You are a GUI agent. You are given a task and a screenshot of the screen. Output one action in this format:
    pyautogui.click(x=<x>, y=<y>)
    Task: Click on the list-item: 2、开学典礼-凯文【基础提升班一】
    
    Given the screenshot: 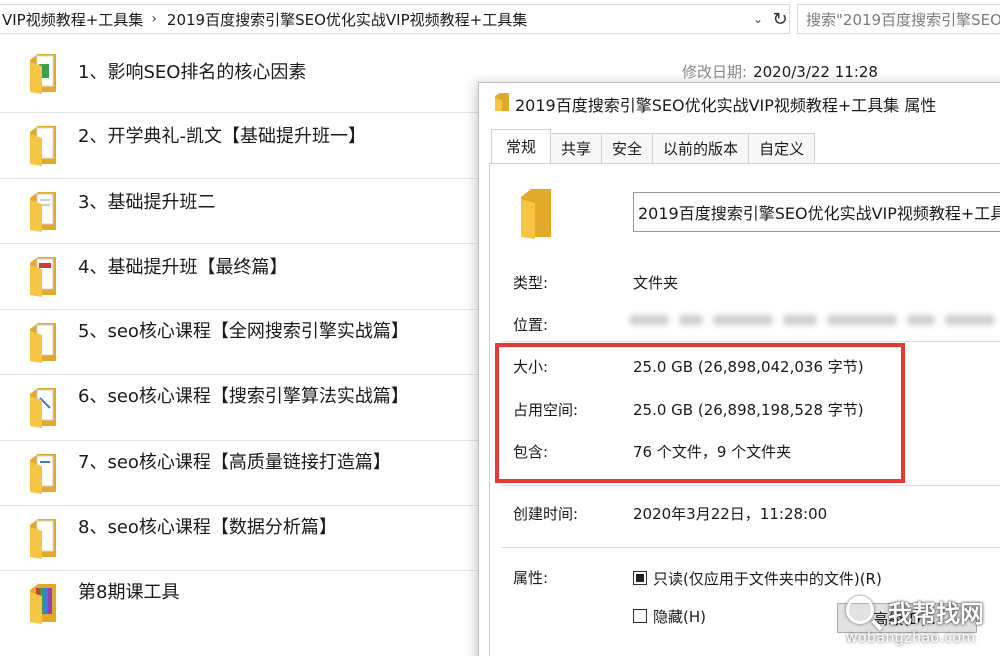 What is the action you would take?
    pyautogui.click(x=239, y=143)
    